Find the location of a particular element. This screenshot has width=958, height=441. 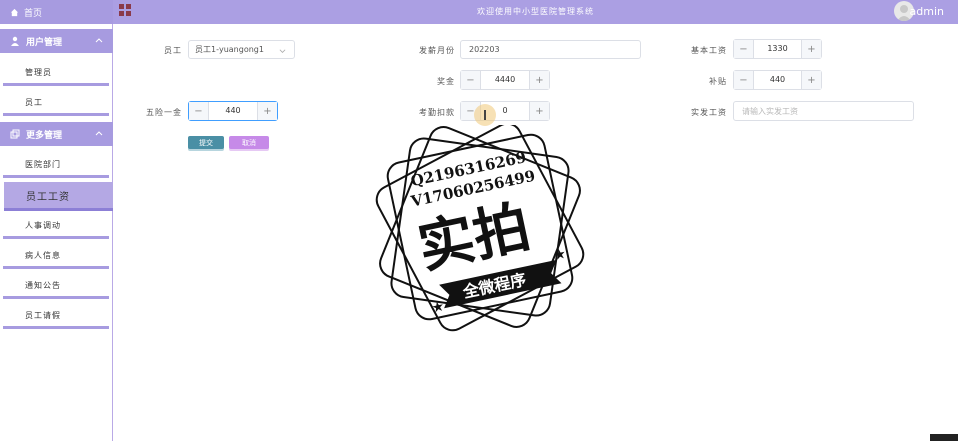

top-bar: 欢迎使用中小型医院管理系统 admin is located at coordinates (535, 12).